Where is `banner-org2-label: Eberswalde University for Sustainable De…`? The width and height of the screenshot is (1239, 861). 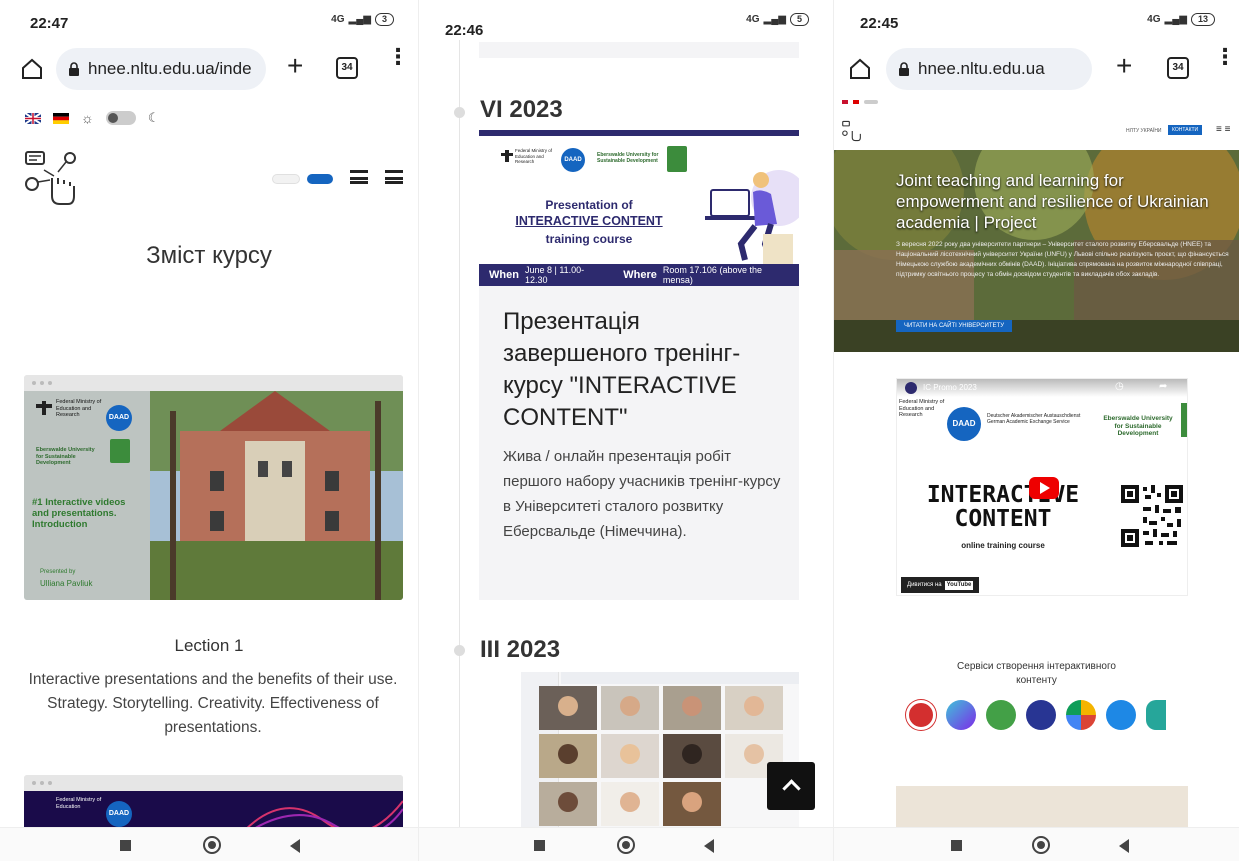
banner-org2-label: Eberswalde University for Sustainable De… is located at coordinates (628, 158).